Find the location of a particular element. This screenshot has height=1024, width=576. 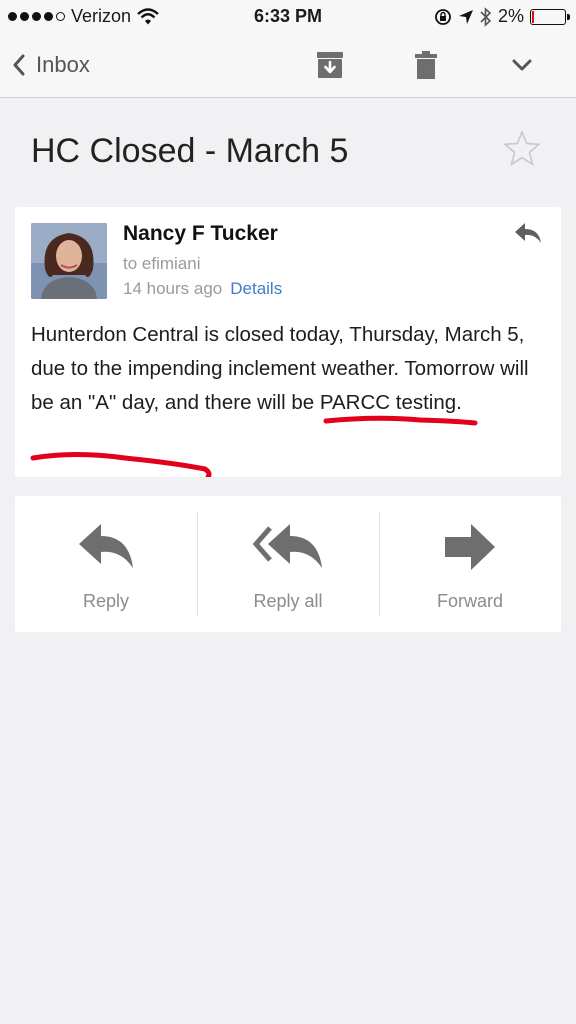

action-bar: Reply Reply all Forward is located at coordinates (288, 564).